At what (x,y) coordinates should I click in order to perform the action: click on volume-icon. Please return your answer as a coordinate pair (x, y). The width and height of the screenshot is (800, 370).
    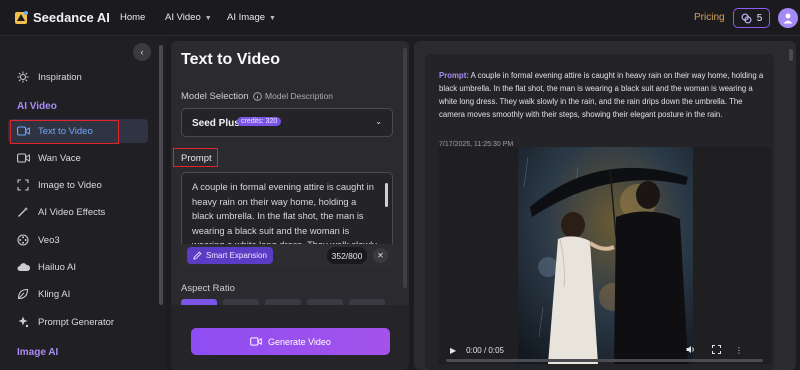
    Looking at the image, I should click on (691, 350).